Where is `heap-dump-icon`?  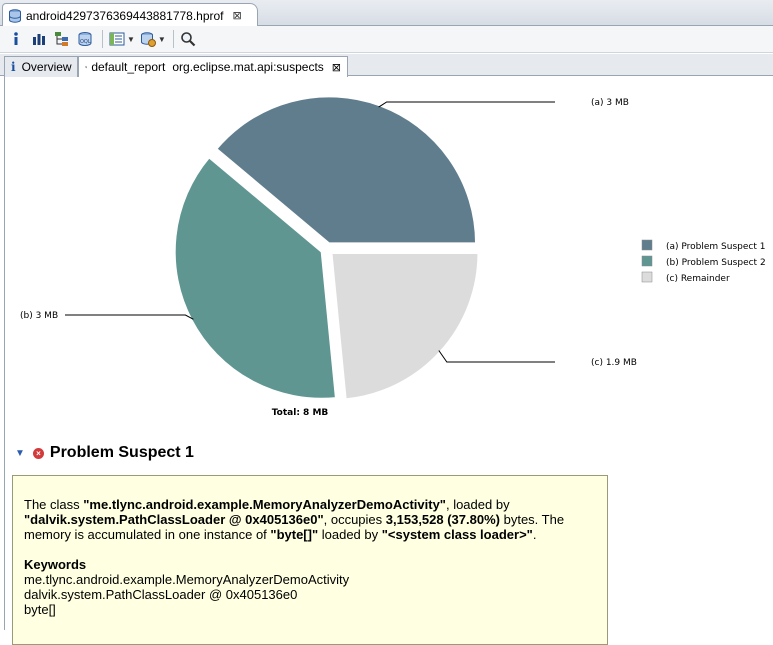 heap-dump-icon is located at coordinates (15, 15).